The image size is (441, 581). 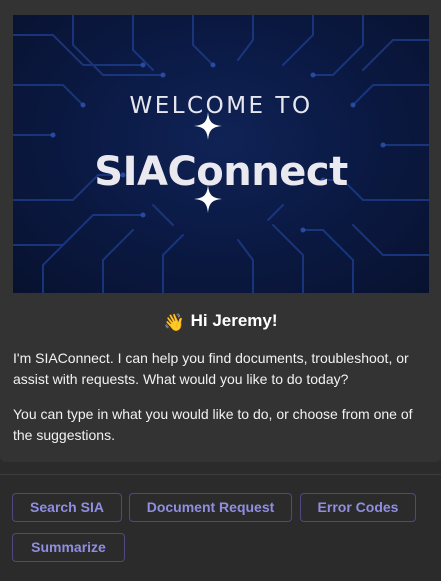 I want to click on waving-hand-icon: 👋, so click(x=174, y=322).